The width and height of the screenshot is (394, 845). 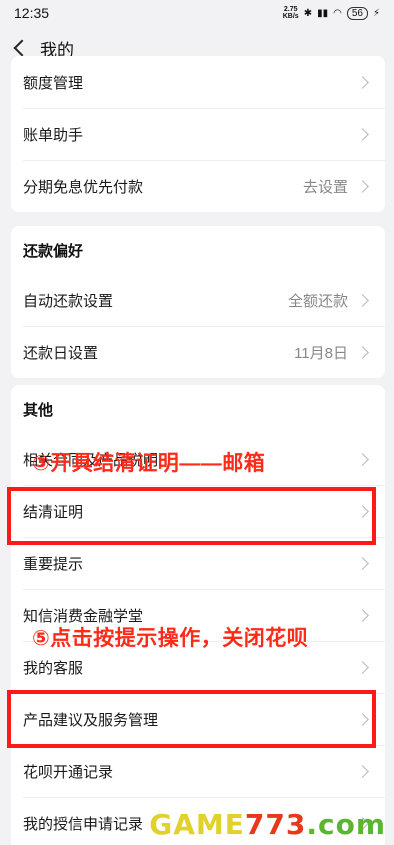 I want to click on signal-icon: ▮▮, so click(x=323, y=13).